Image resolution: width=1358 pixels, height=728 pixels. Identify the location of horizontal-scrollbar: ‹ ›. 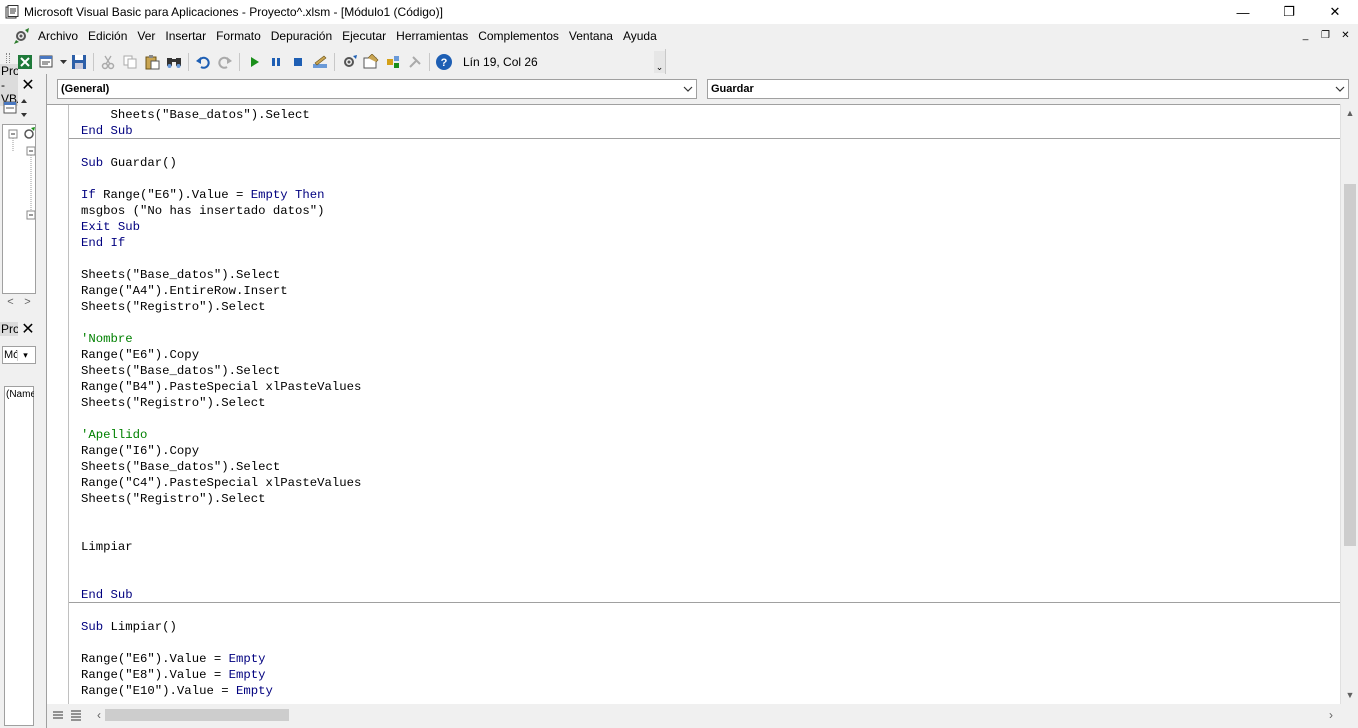
(694, 715).